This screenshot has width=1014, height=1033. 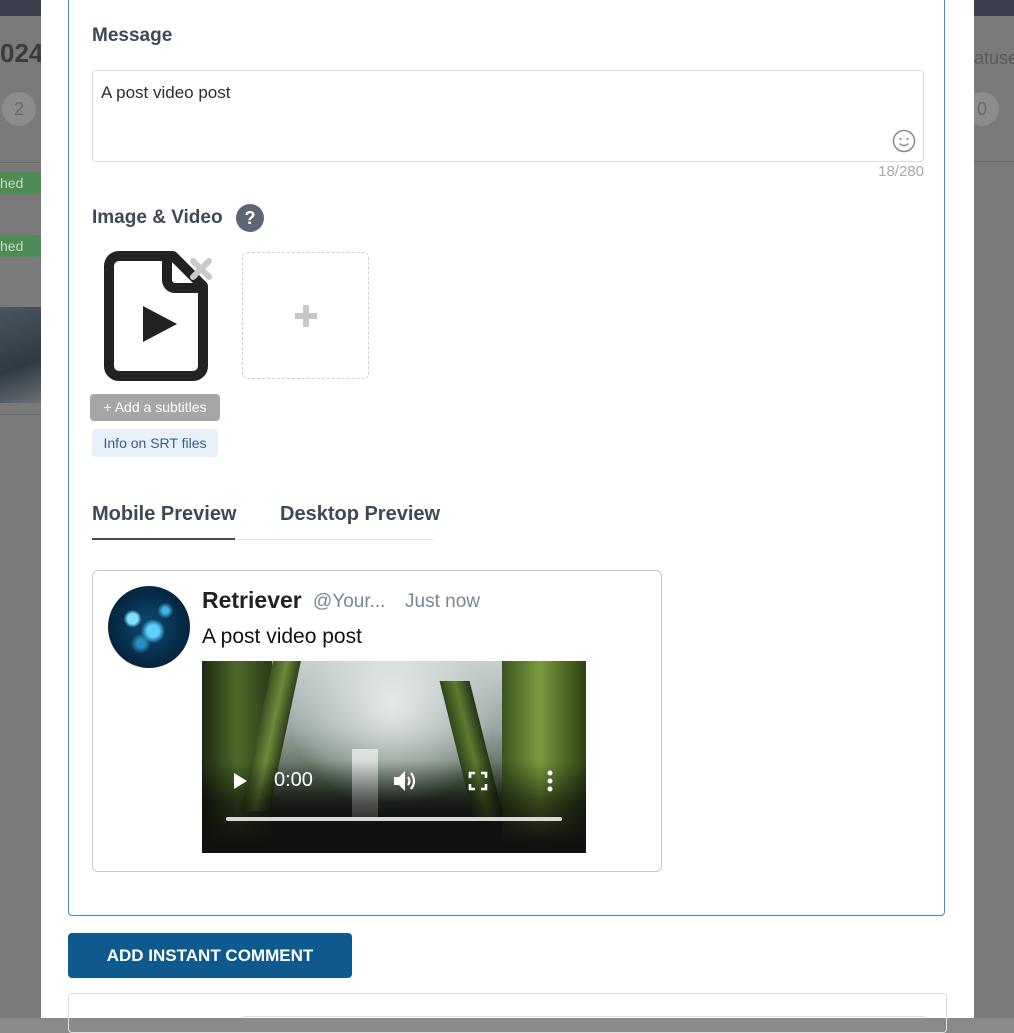 I want to click on add-subtitles-button: + Add a subtitles, so click(x=155, y=407).